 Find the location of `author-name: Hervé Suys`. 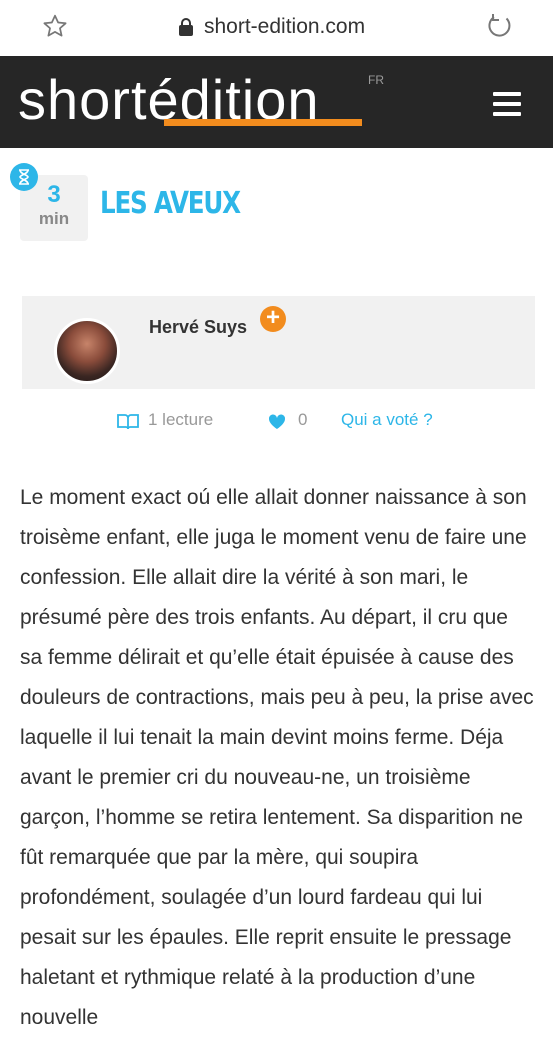

author-name: Hervé Suys is located at coordinates (198, 327).